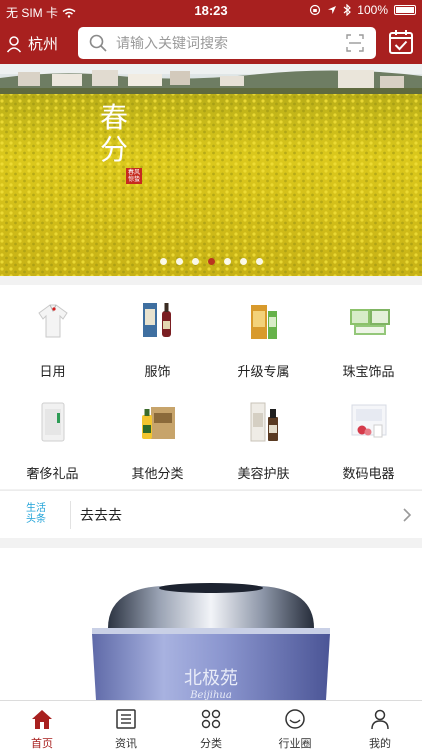 The height and width of the screenshot is (750, 422). I want to click on category-item-digital: 数码电器, so click(368, 438).